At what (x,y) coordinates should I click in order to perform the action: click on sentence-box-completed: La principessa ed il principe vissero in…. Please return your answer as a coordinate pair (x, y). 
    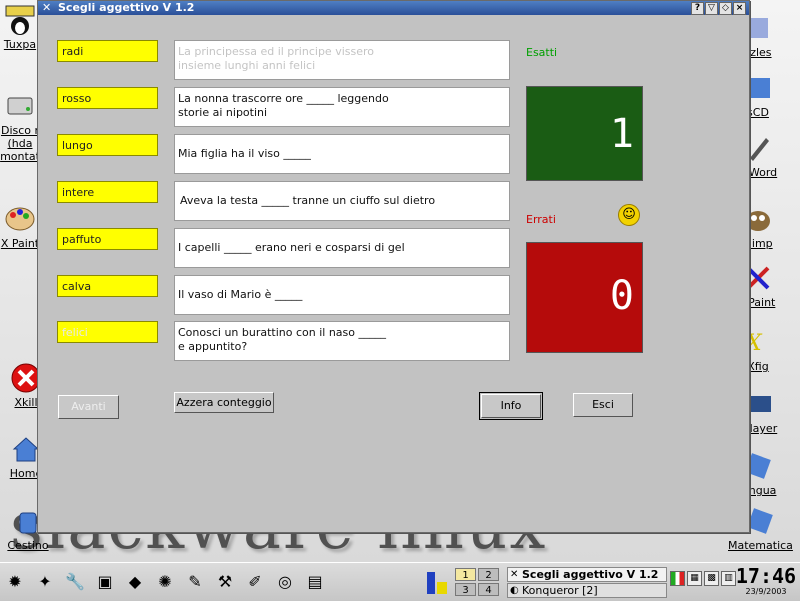
    Looking at the image, I should click on (342, 60).